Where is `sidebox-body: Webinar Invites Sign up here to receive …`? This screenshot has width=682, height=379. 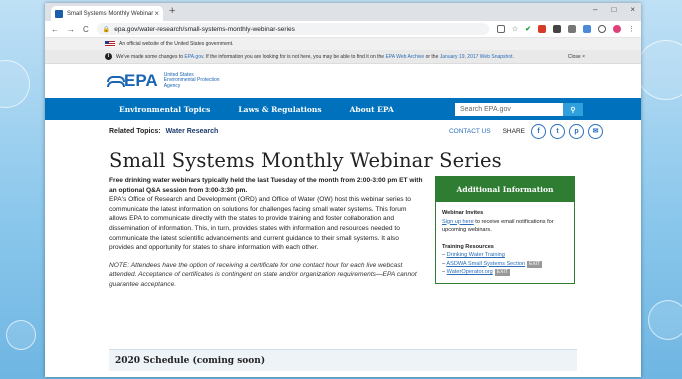 sidebox-body: Webinar Invites Sign up here to receive … is located at coordinates (505, 242).